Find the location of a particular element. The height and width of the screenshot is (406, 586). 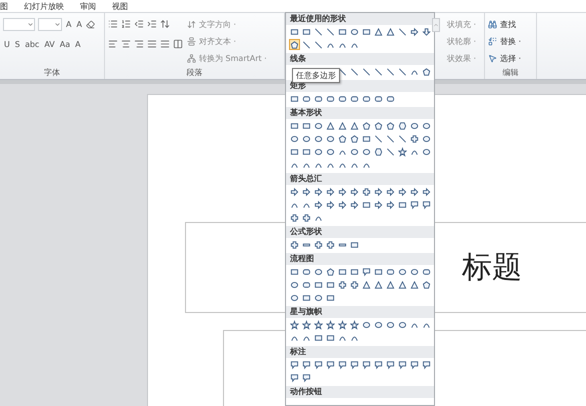

group-label: 段落 is located at coordinates (195, 73).